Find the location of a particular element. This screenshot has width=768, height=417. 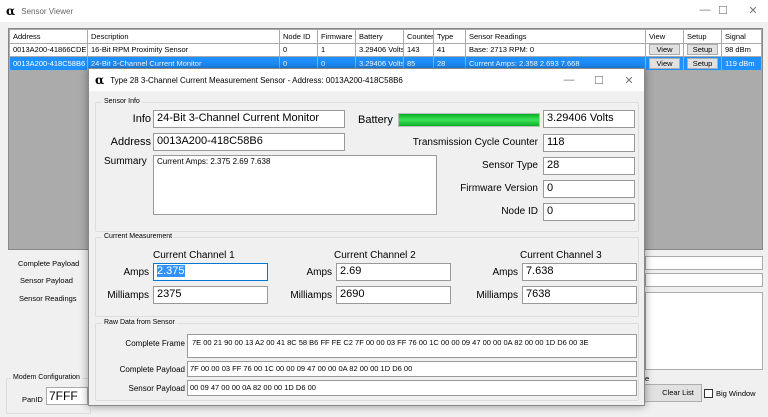

sensor-type-field: 28 is located at coordinates (589, 166).